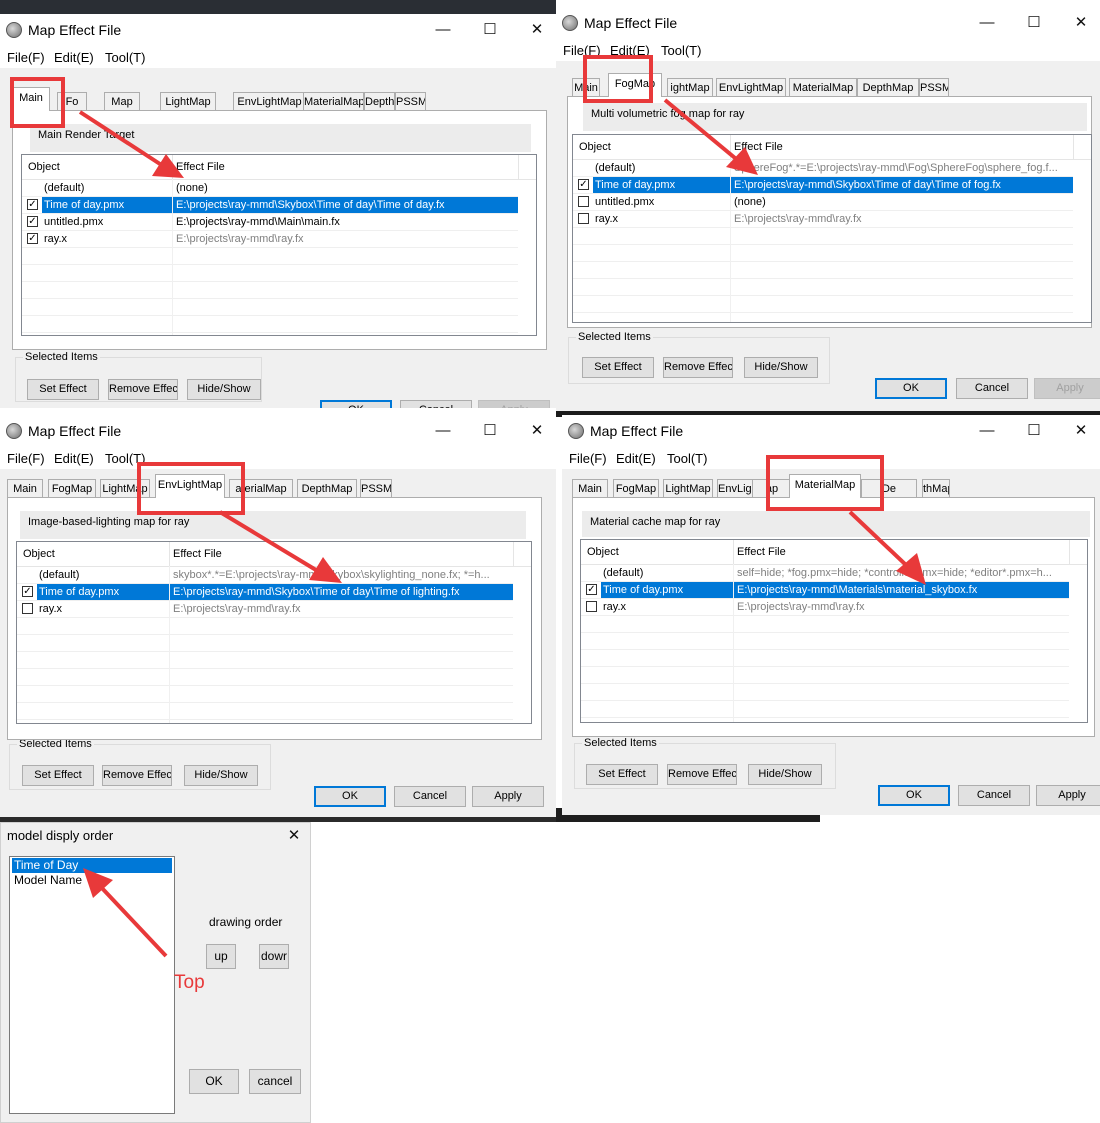 This screenshot has width=1100, height=1123. What do you see at coordinates (92, 880) in the screenshot?
I see `list-item-model-name: Model Name` at bounding box center [92, 880].